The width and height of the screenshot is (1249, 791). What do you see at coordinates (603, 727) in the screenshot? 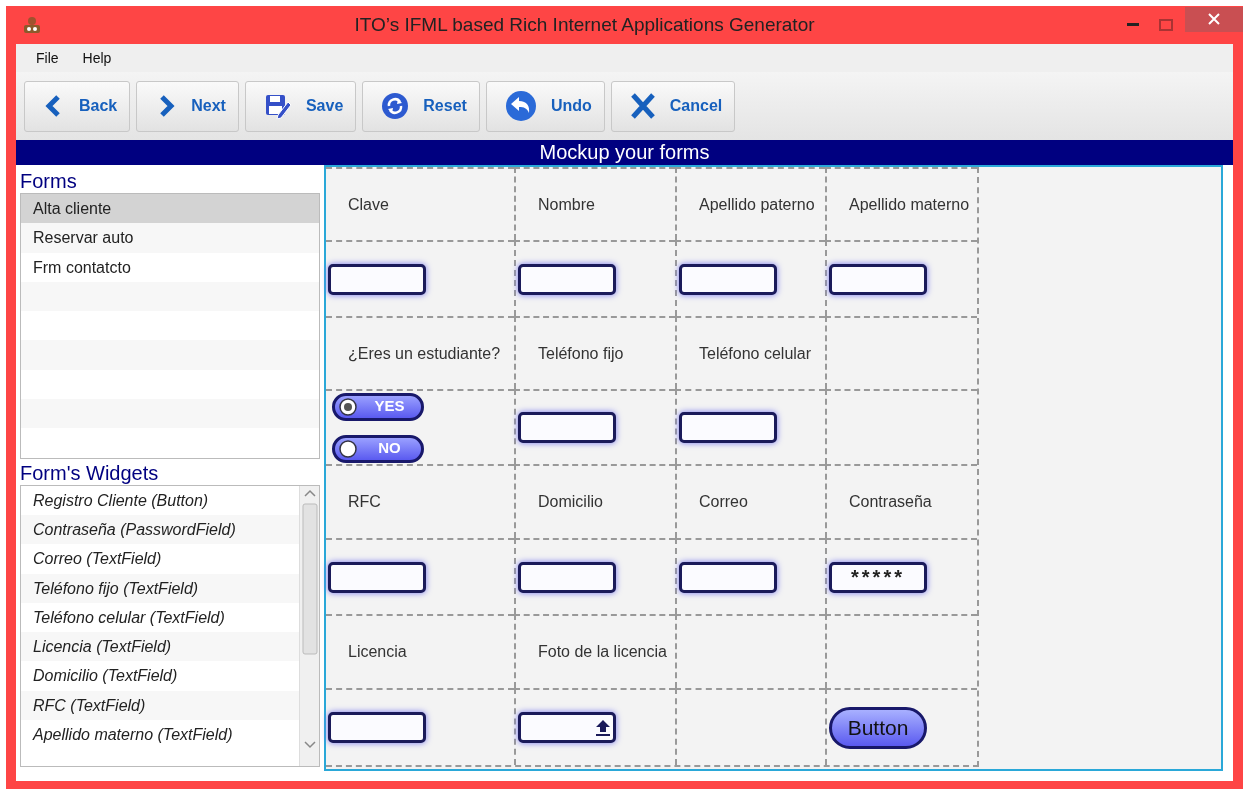
I see `upload-icon` at bounding box center [603, 727].